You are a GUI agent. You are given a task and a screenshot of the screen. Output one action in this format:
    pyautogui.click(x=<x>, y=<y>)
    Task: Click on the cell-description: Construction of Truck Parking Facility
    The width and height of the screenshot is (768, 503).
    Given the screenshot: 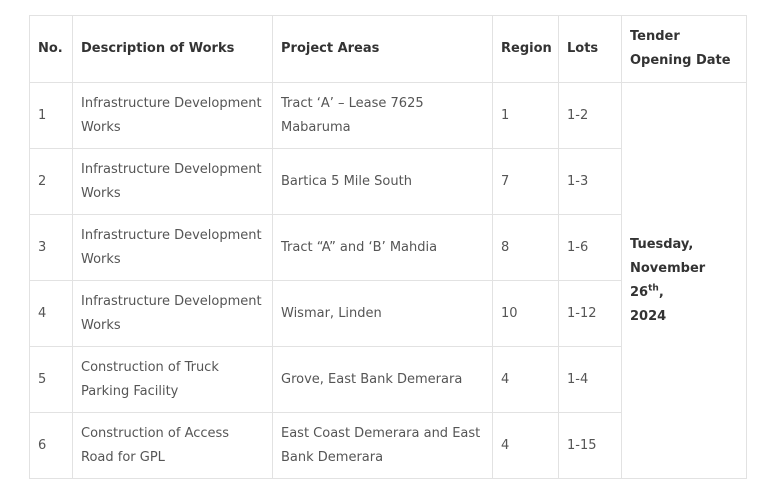 What is the action you would take?
    pyautogui.click(x=172, y=379)
    